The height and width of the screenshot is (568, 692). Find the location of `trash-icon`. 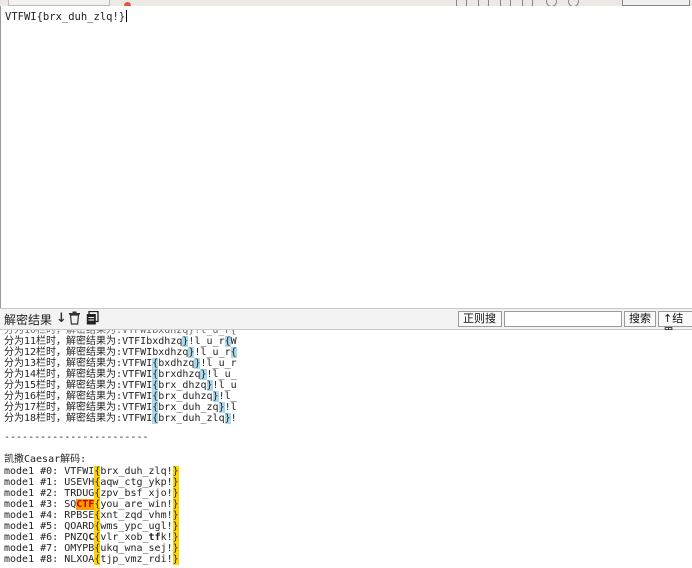

trash-icon is located at coordinates (74, 320).